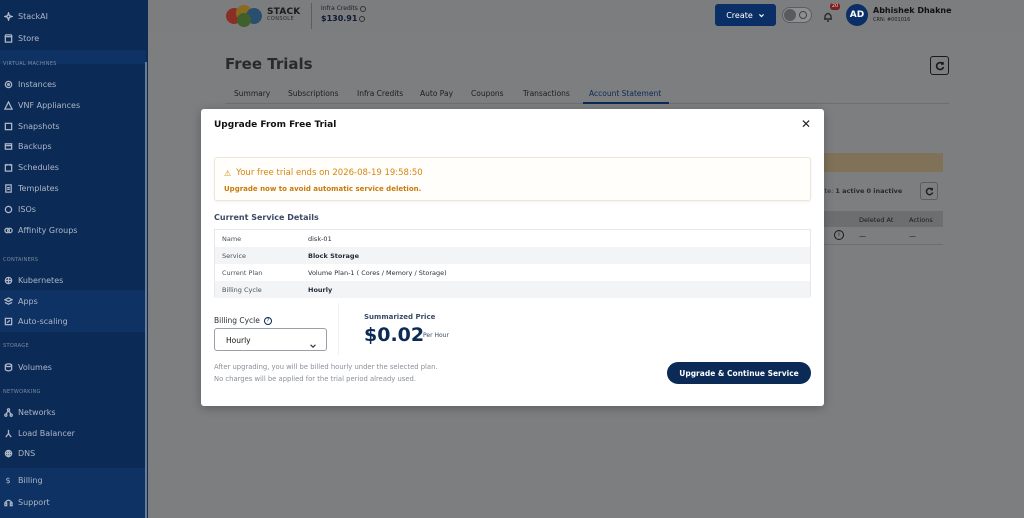 The width and height of the screenshot is (1024, 518). What do you see at coordinates (8, 188) in the screenshot?
I see `template-icon` at bounding box center [8, 188].